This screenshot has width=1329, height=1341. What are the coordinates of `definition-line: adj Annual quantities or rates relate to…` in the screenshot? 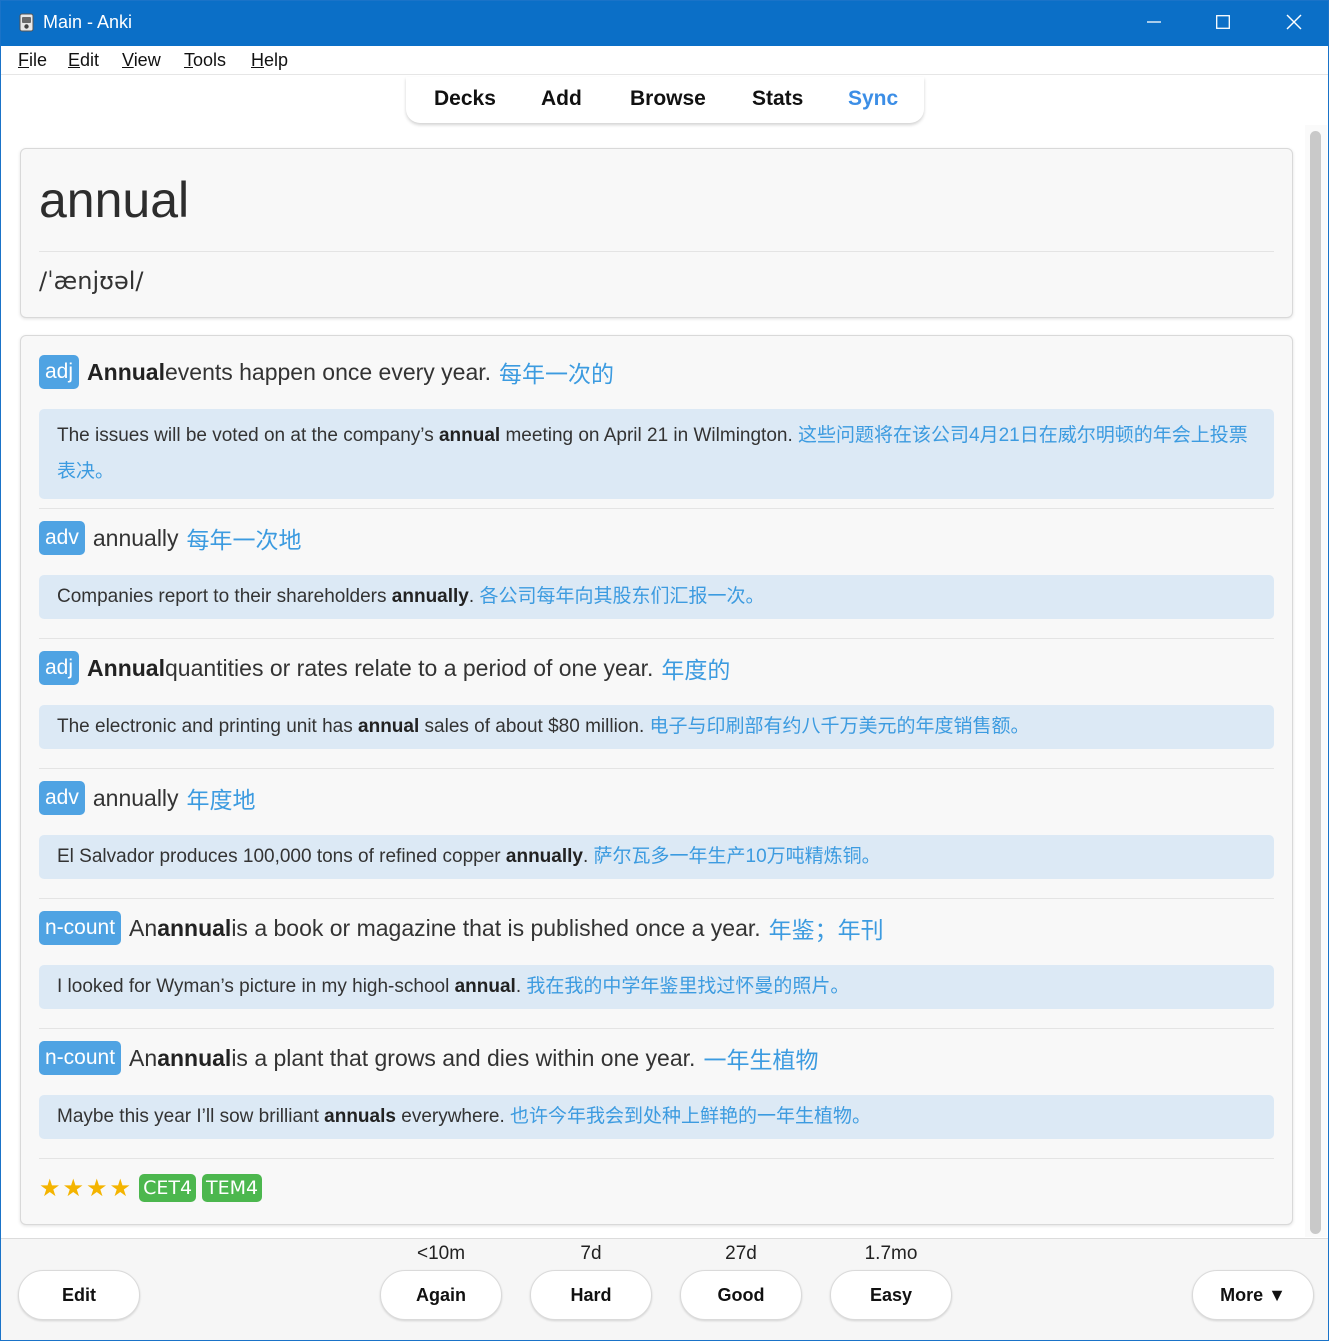 It's located at (384, 668).